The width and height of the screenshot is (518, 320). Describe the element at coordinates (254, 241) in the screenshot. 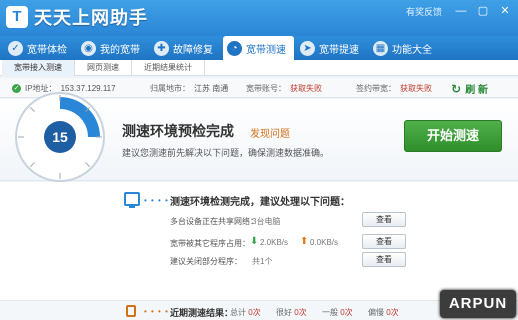

I see `download-arrow-icon: ⬇` at that location.